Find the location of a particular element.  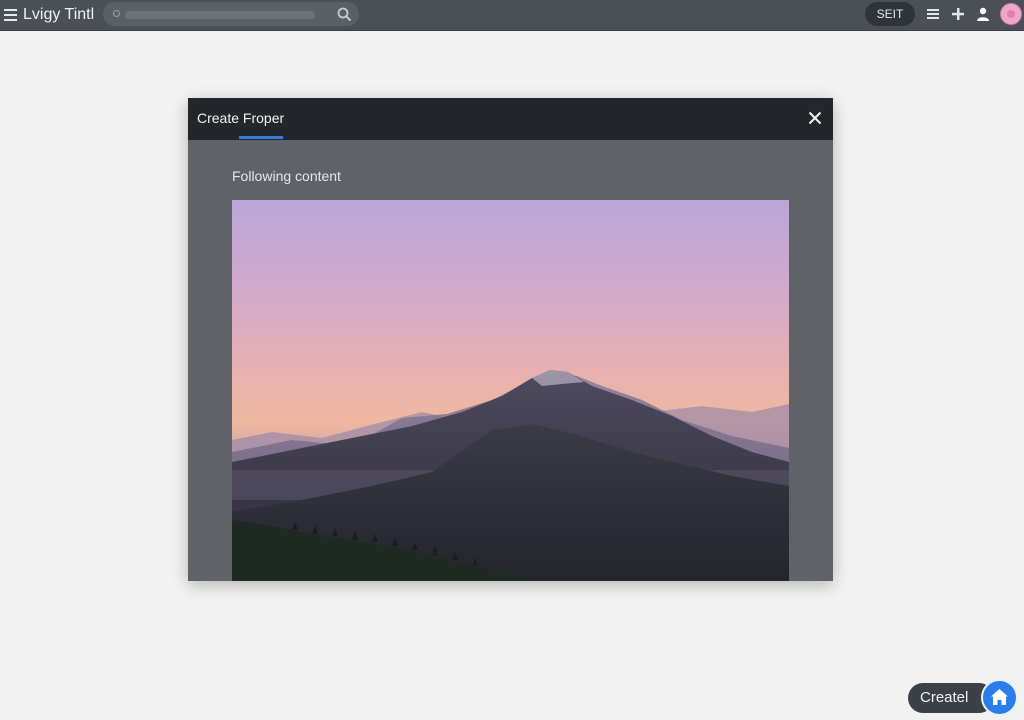

search-bar is located at coordinates (259, 14).